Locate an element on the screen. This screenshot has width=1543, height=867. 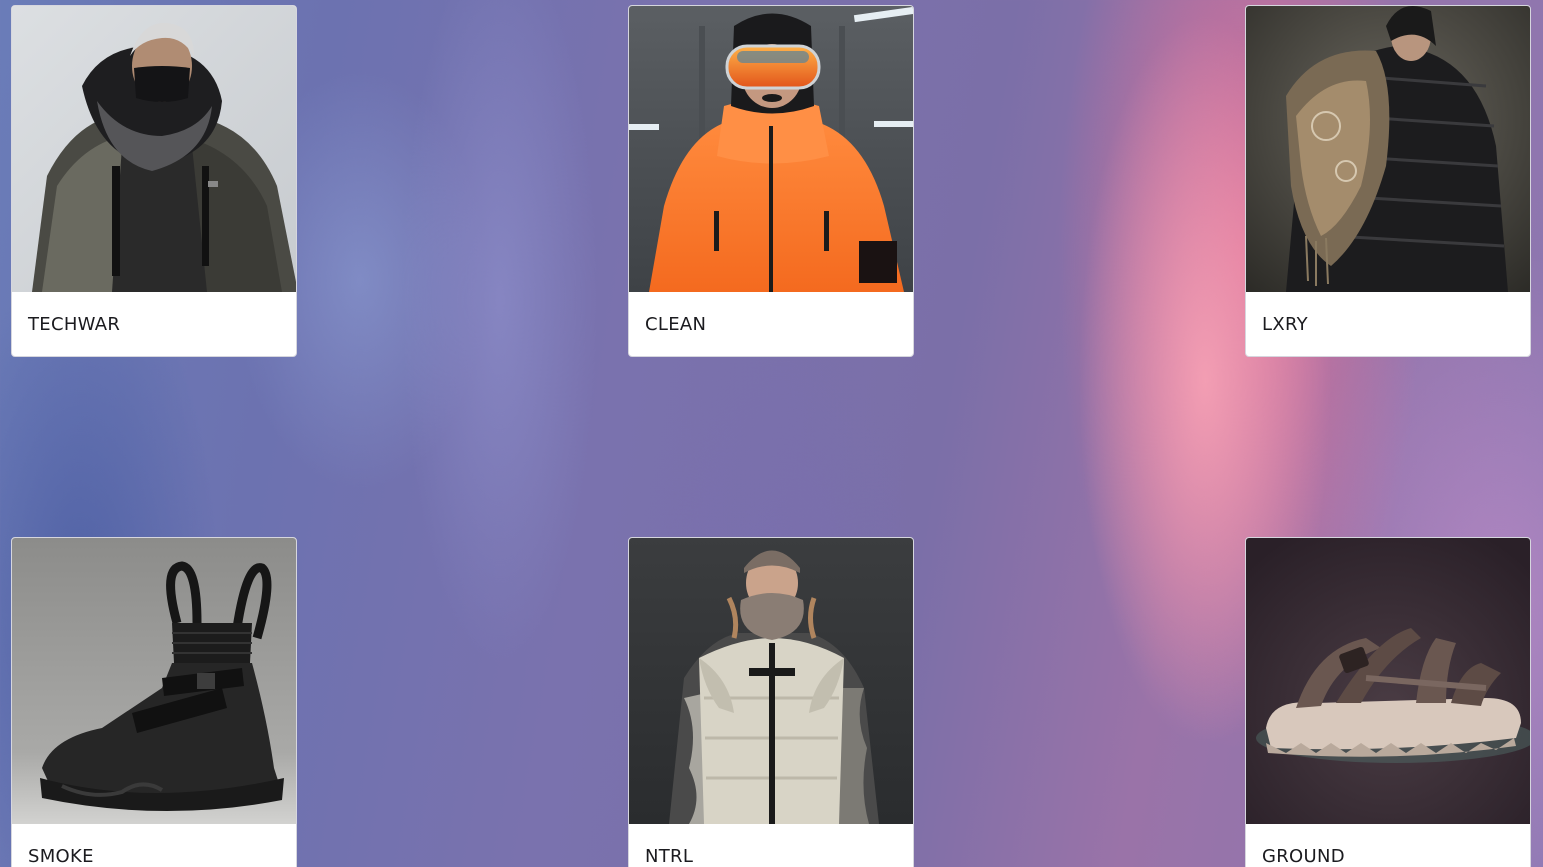
category-card-smoke: SMOKE is located at coordinates (154, 702).